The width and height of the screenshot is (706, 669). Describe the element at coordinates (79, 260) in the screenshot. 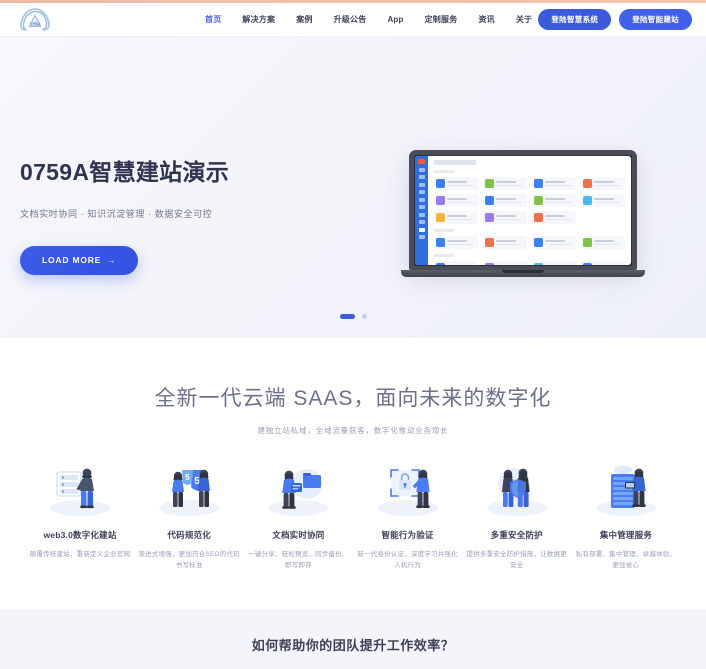

I see `load-more-button: LOAD MORE →` at that location.